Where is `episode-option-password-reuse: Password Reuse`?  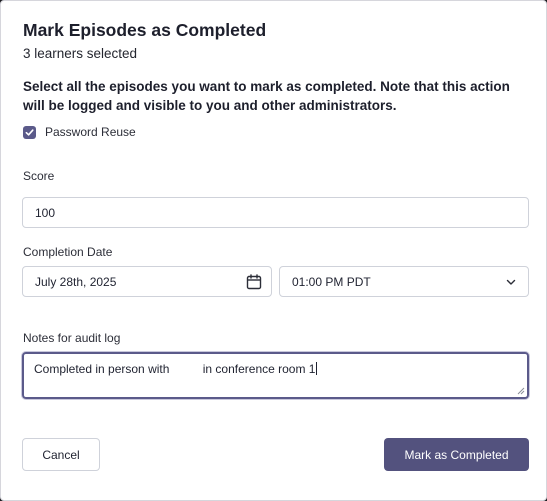
episode-option-password-reuse: Password Reuse is located at coordinates (79, 132).